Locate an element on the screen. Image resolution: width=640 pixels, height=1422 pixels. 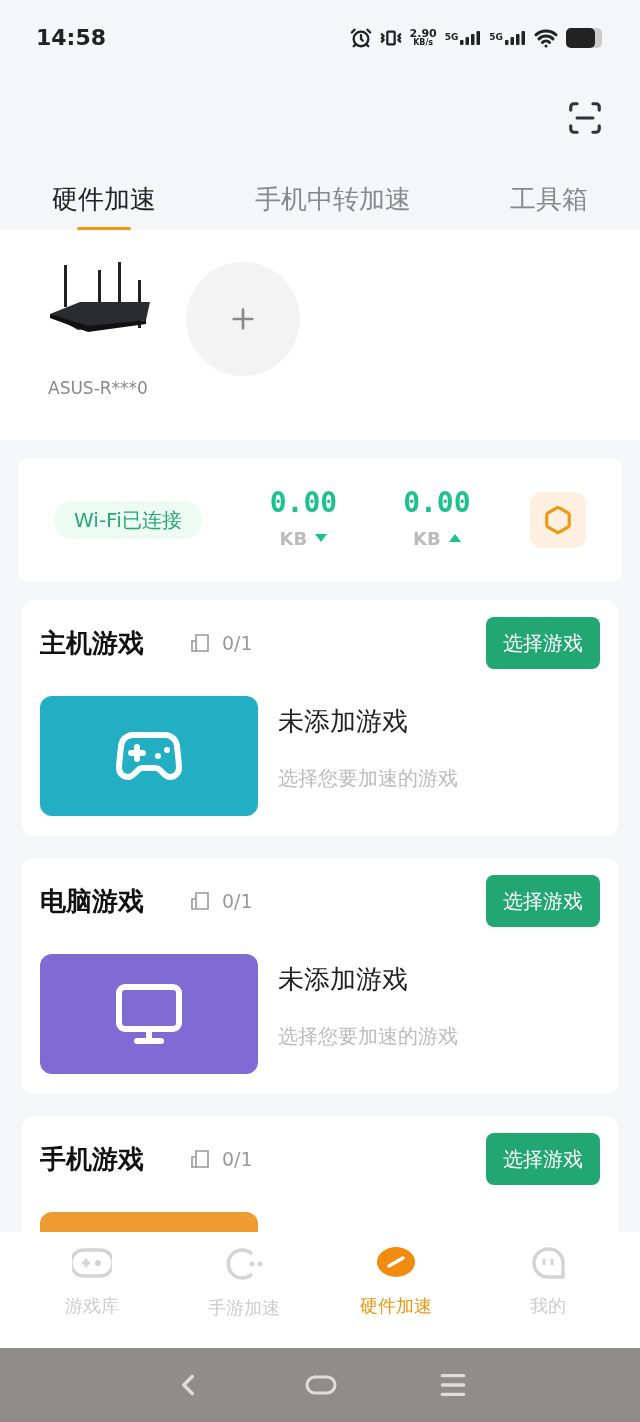
network-speed: 2.90 is located at coordinates (423, 33).